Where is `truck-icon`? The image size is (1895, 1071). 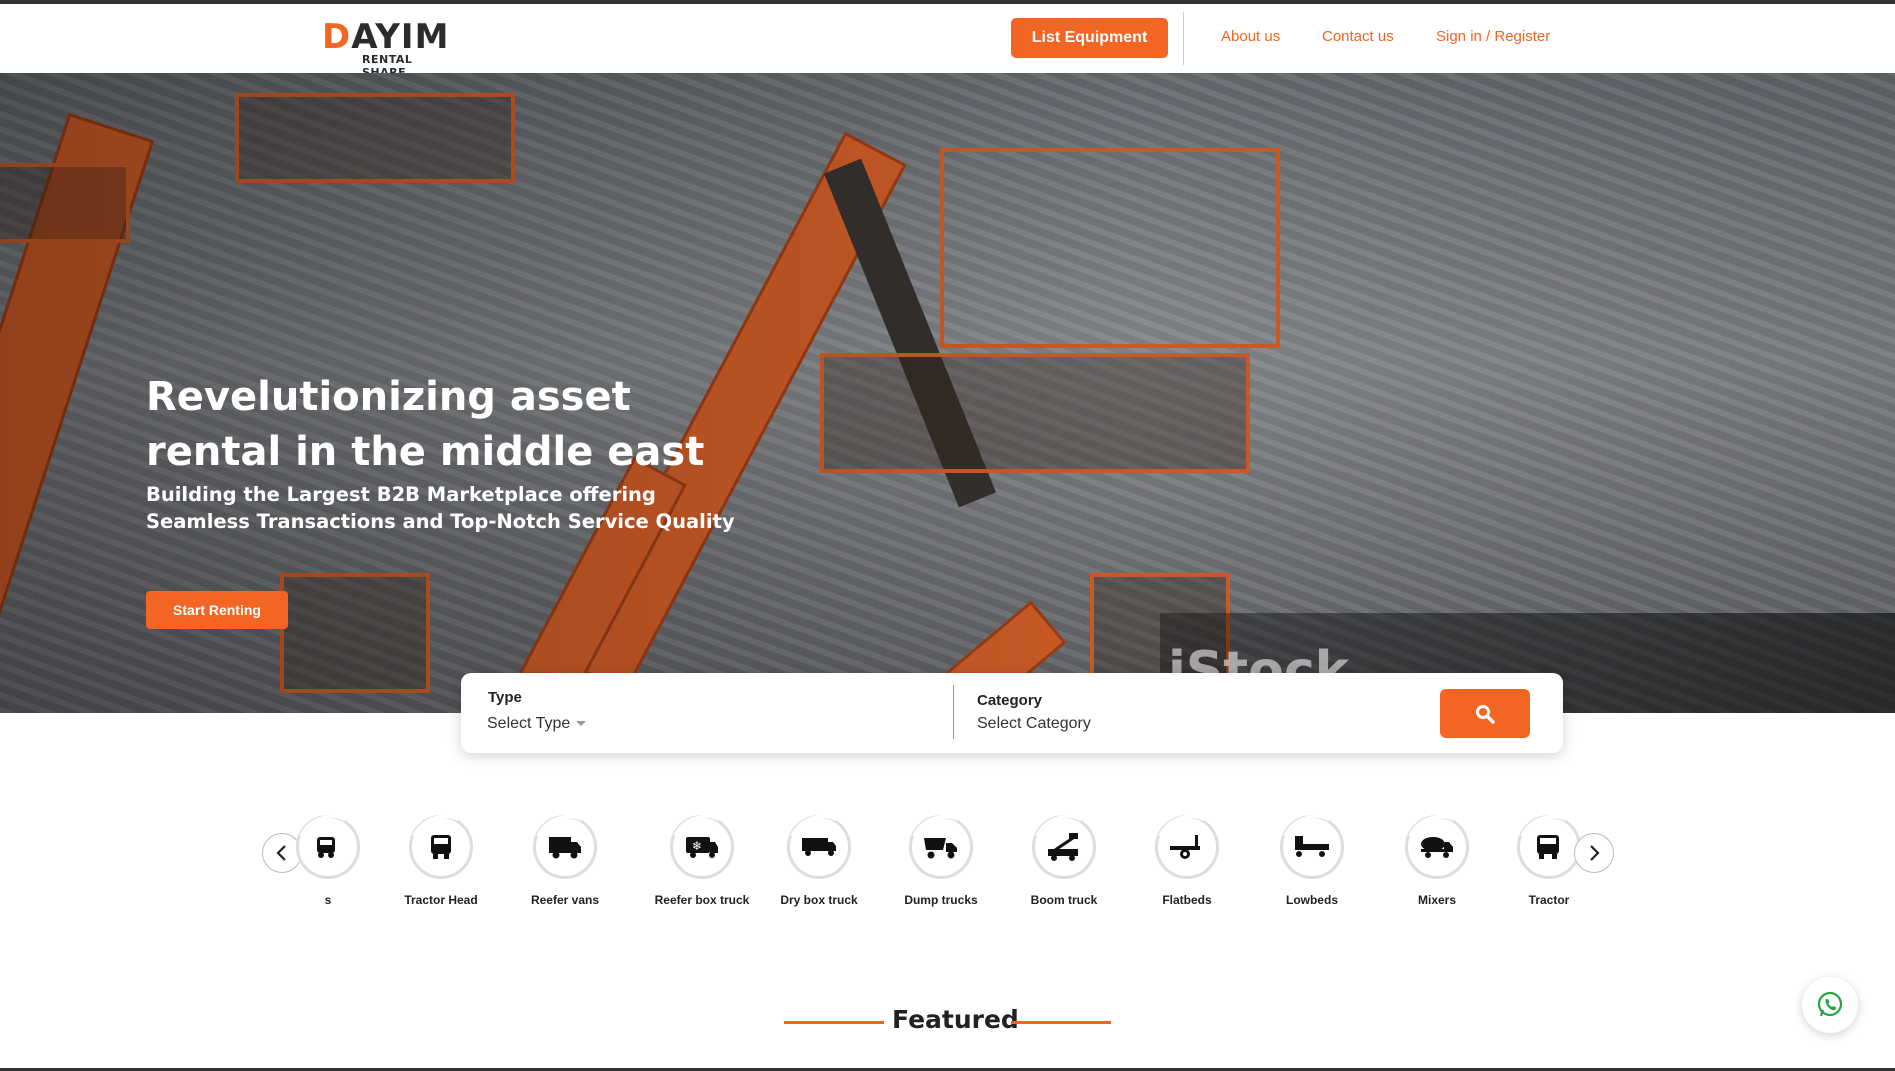
truck-icon is located at coordinates (328, 847).